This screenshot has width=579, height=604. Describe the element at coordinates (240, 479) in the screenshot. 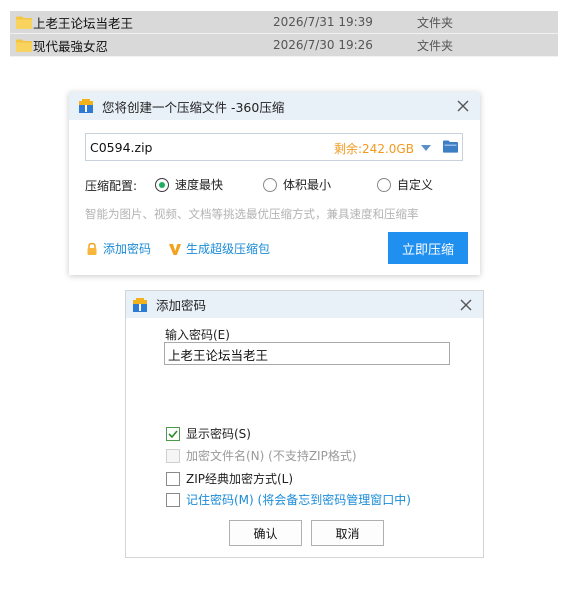

I see `checkbox-label: ZIP经典加密方式(L)` at that location.